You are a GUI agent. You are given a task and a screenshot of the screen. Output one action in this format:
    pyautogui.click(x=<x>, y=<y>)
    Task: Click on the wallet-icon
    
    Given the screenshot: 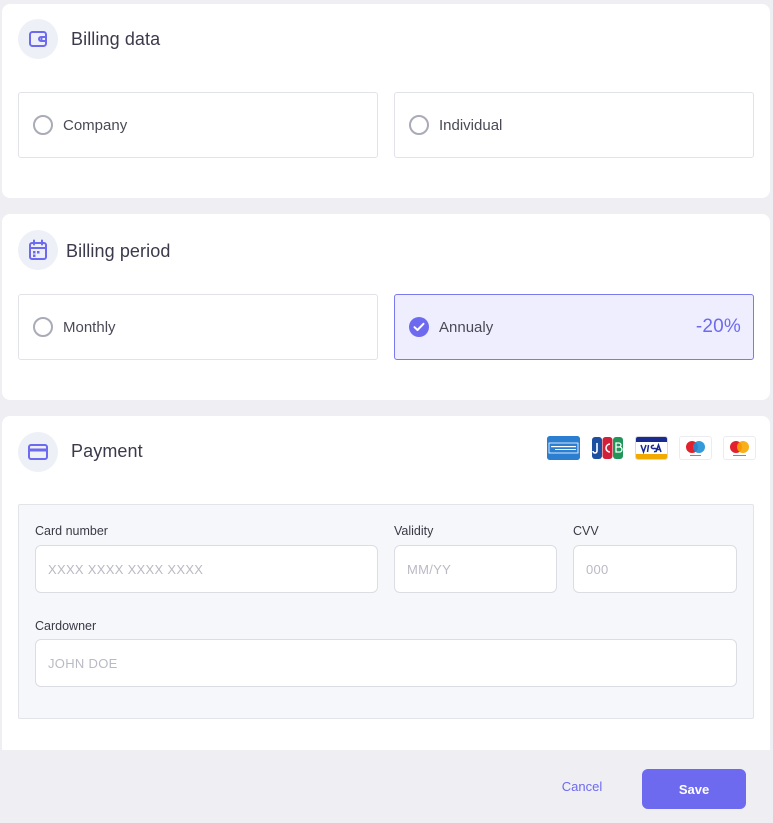 What is the action you would take?
    pyautogui.click(x=38, y=39)
    